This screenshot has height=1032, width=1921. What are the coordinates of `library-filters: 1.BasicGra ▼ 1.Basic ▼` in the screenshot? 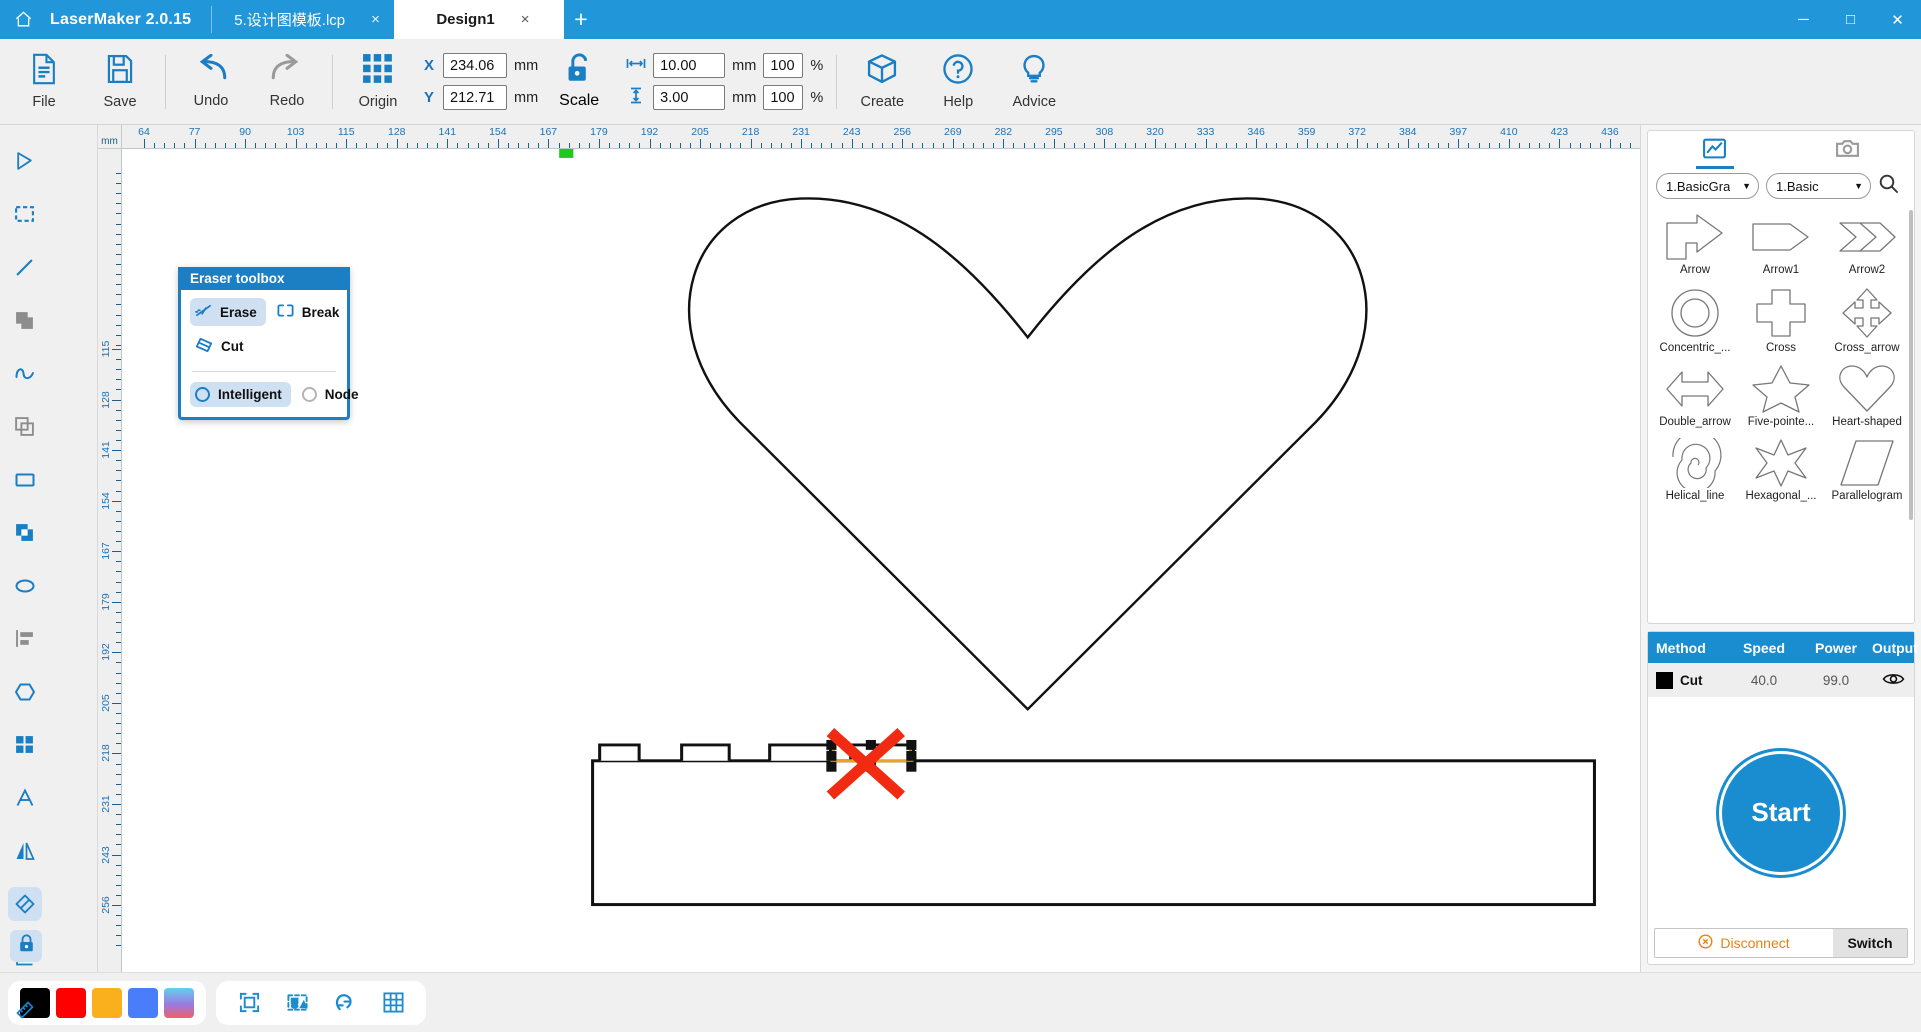 It's located at (1781, 188).